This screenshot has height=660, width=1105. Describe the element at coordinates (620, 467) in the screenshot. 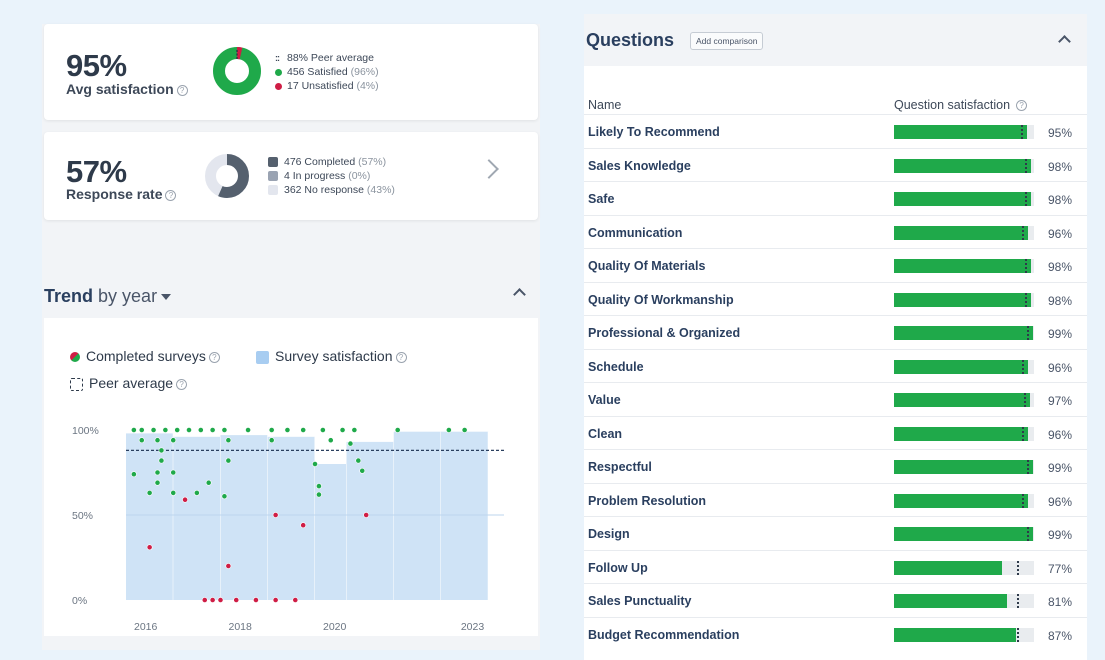

I see `question-name: Respectful` at that location.